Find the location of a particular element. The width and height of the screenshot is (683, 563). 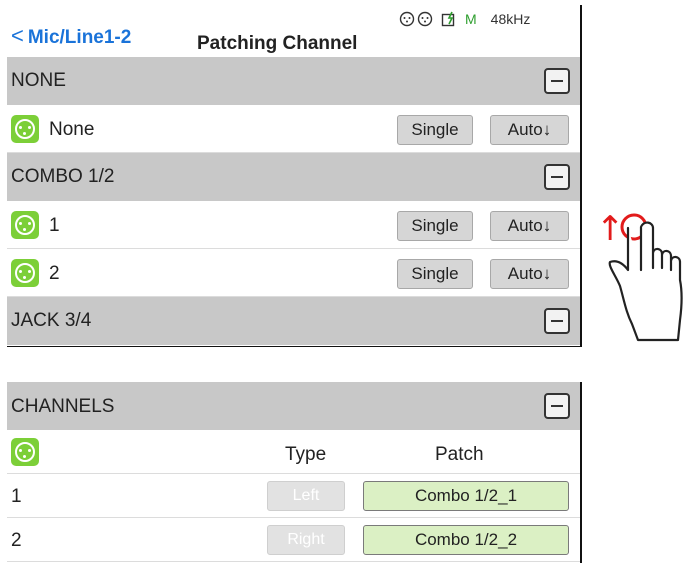

list-item: 2 Single Auto↓ is located at coordinates (293, 273).